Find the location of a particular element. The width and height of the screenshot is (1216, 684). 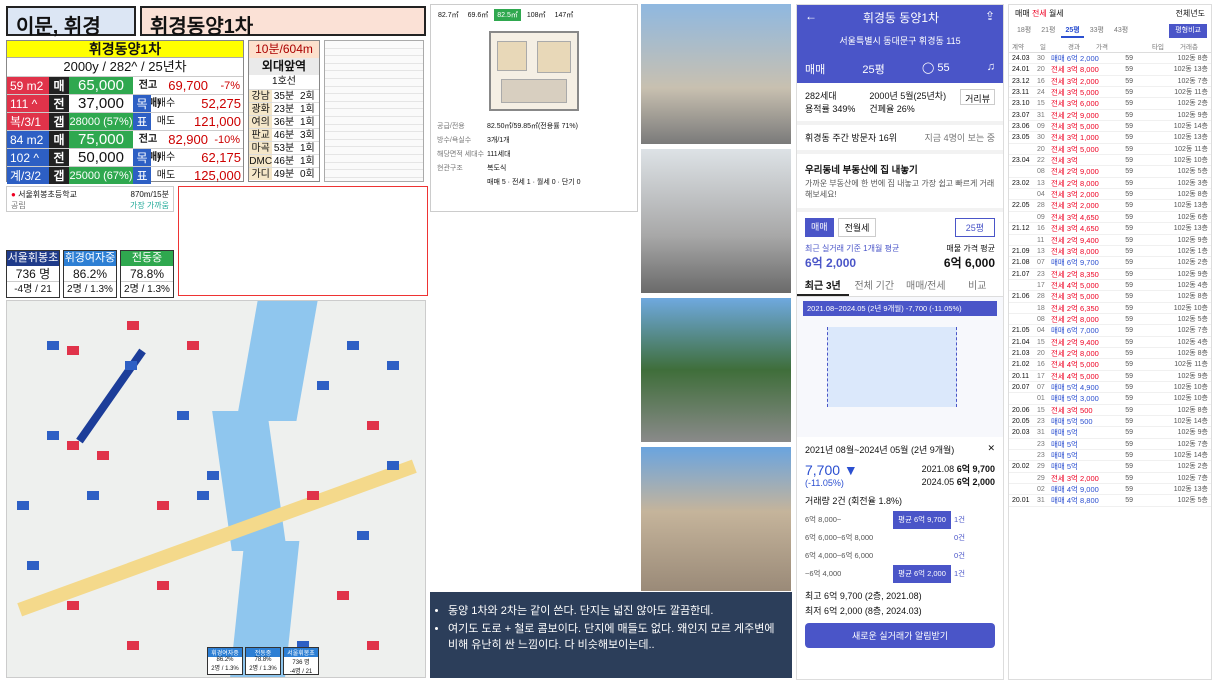

unit-row: 복/3/1 갭 28000 (57%) 표 매도 121,000 is located at coordinates (125, 121).